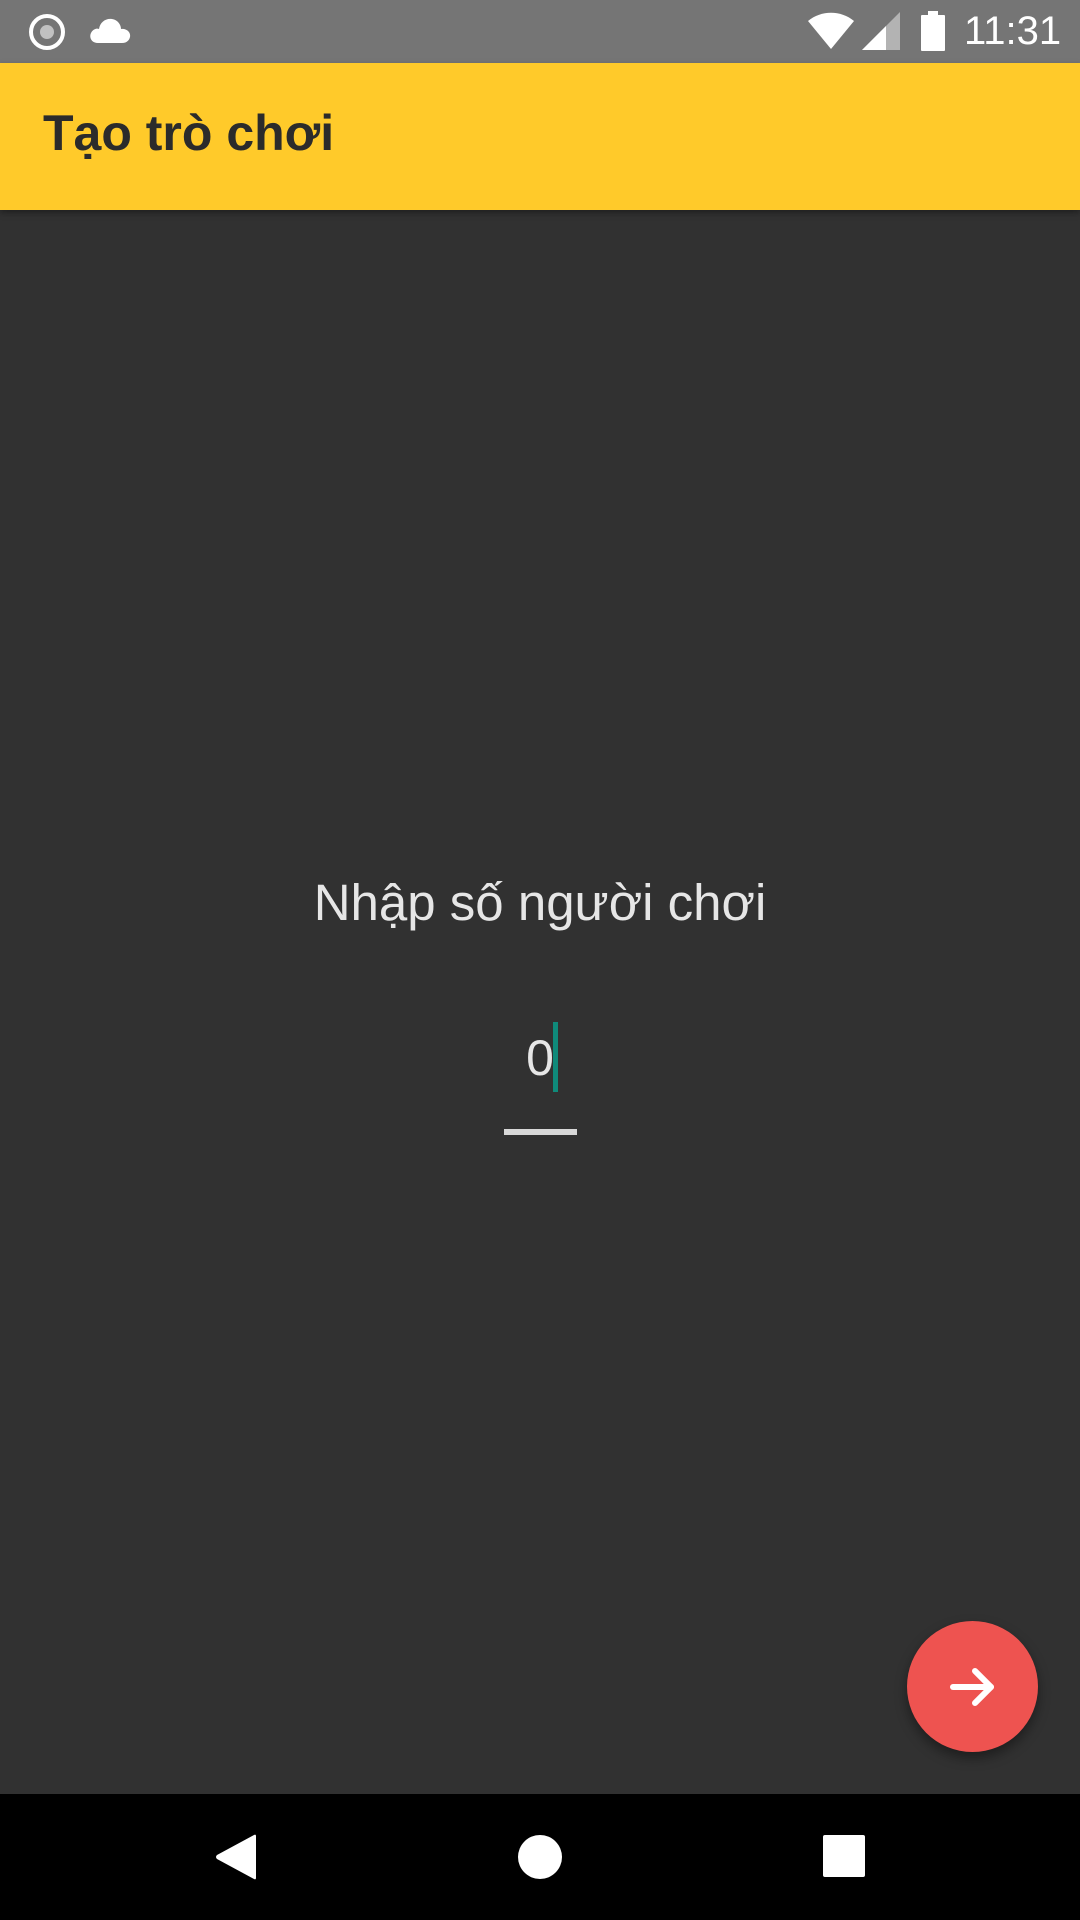  I want to click on record-icon, so click(47, 32).